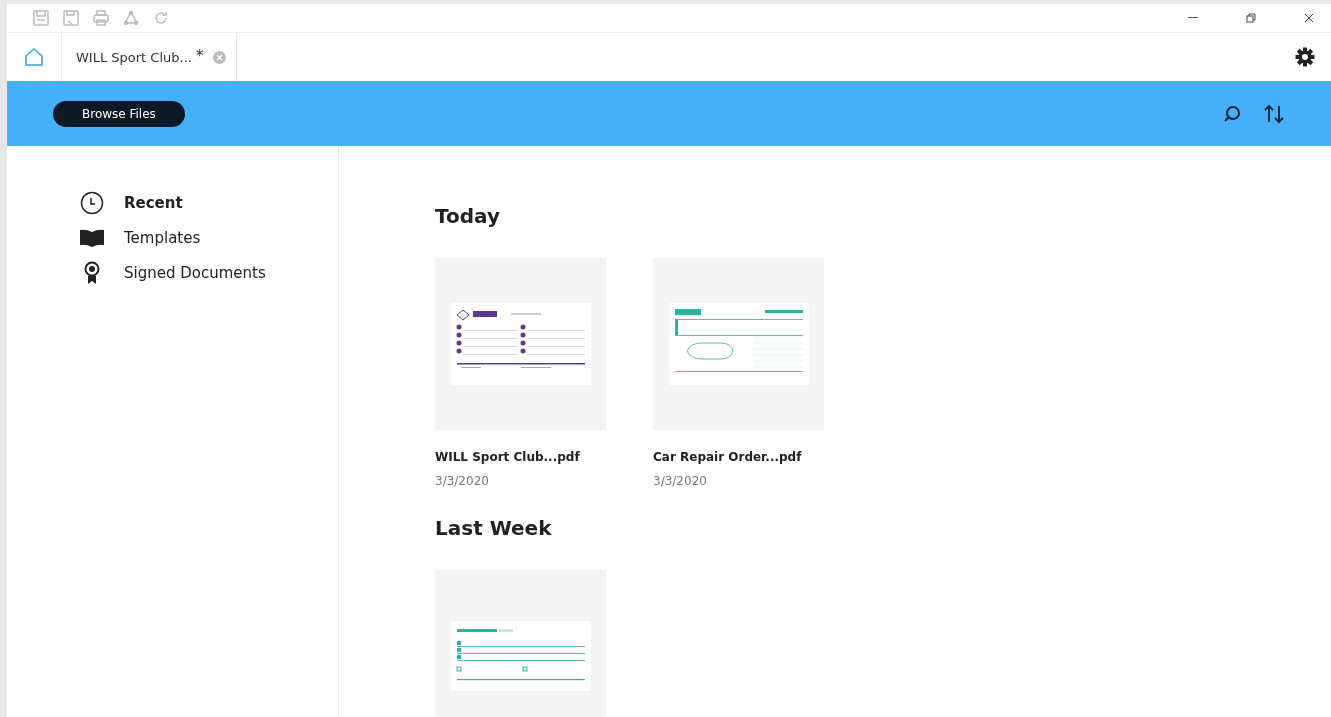 The width and height of the screenshot is (1331, 717). Describe the element at coordinates (131, 18) in the screenshot. I see `share-icon` at that location.